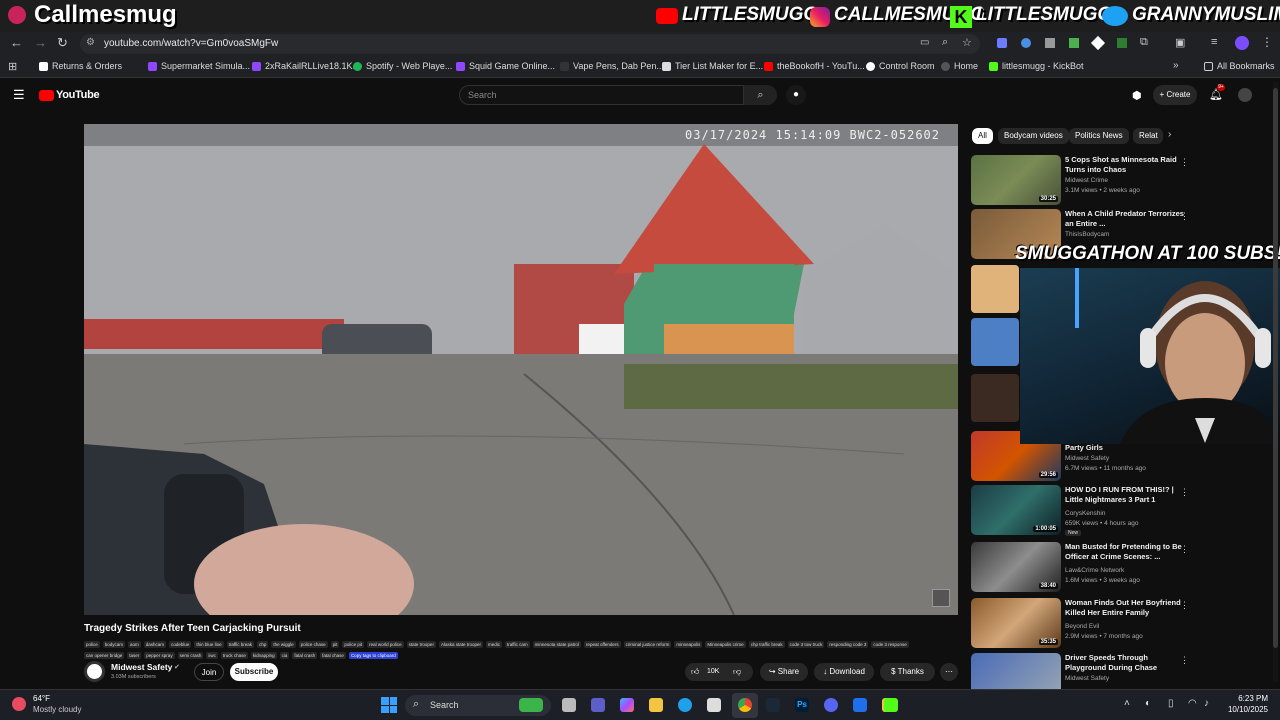 The width and height of the screenshot is (1280, 720). What do you see at coordinates (647, 644) in the screenshot?
I see `video-tag: criminal justice reform` at bounding box center [647, 644].